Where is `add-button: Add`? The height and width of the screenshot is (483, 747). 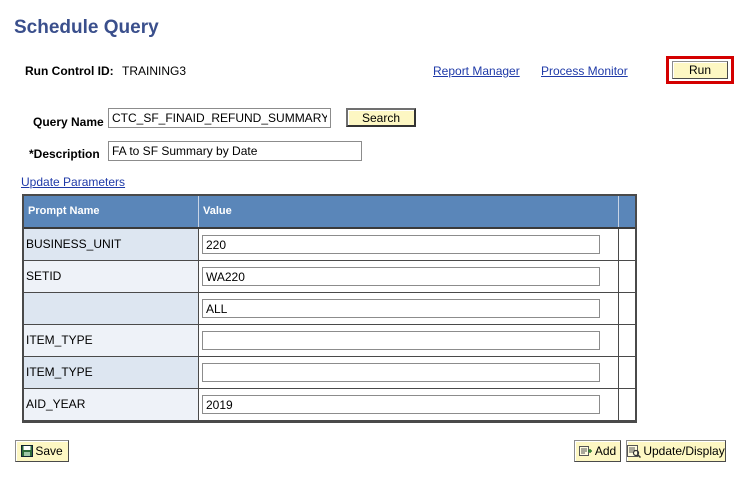 add-button: Add is located at coordinates (597, 451).